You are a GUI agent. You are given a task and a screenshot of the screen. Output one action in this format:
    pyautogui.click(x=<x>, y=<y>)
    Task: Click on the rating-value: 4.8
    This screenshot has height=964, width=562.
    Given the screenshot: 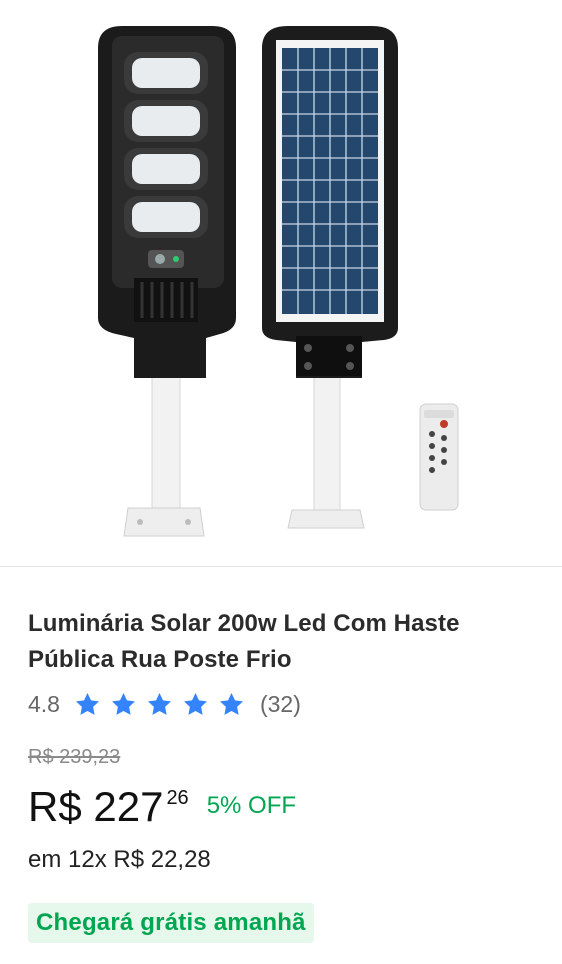 What is the action you would take?
    pyautogui.click(x=44, y=703)
    